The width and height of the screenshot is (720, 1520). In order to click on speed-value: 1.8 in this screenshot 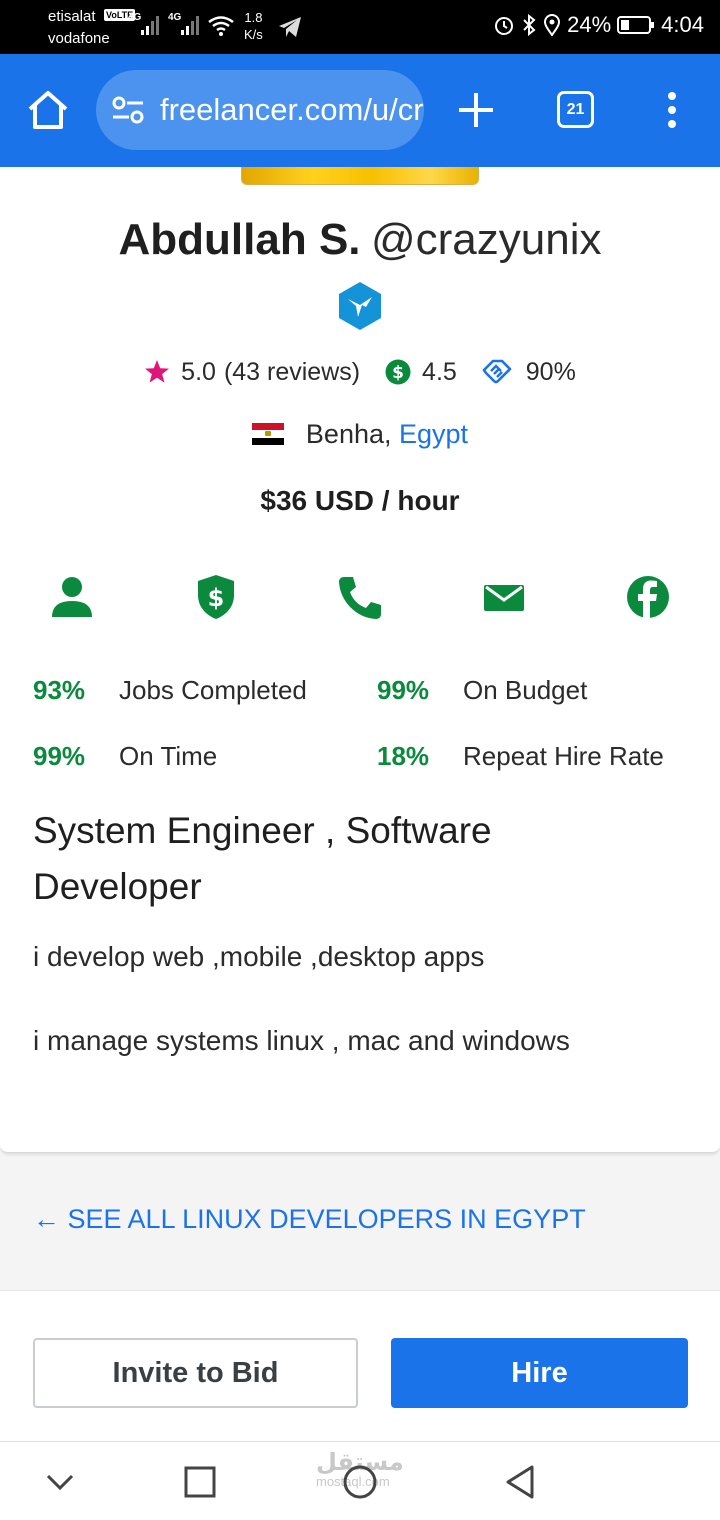, I will do `click(253, 17)`.